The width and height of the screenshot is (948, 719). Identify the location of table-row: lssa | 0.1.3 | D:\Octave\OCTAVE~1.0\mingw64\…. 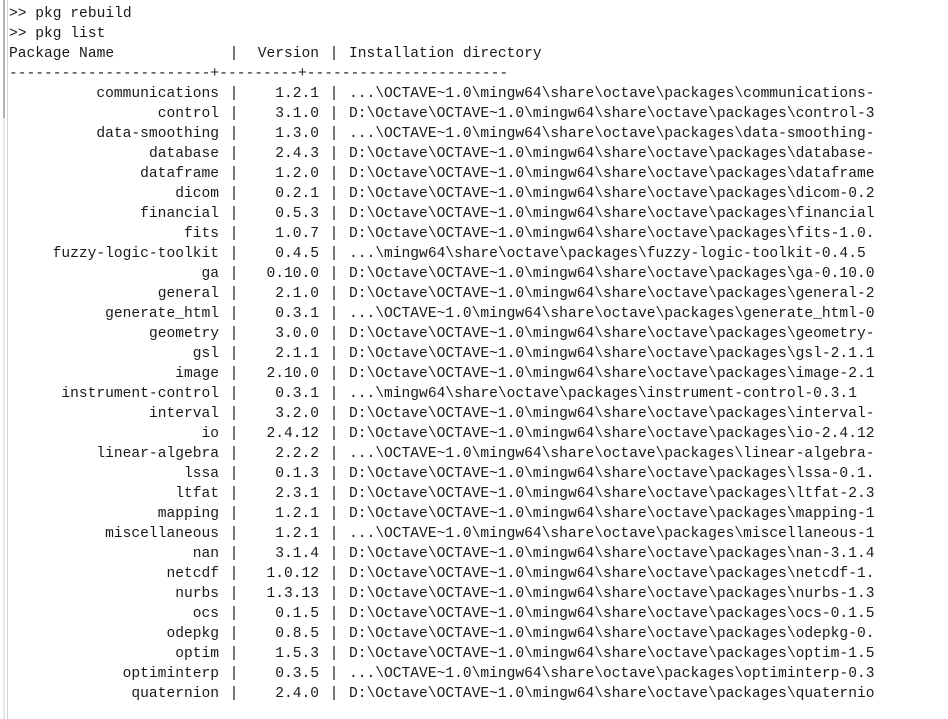
(478, 474).